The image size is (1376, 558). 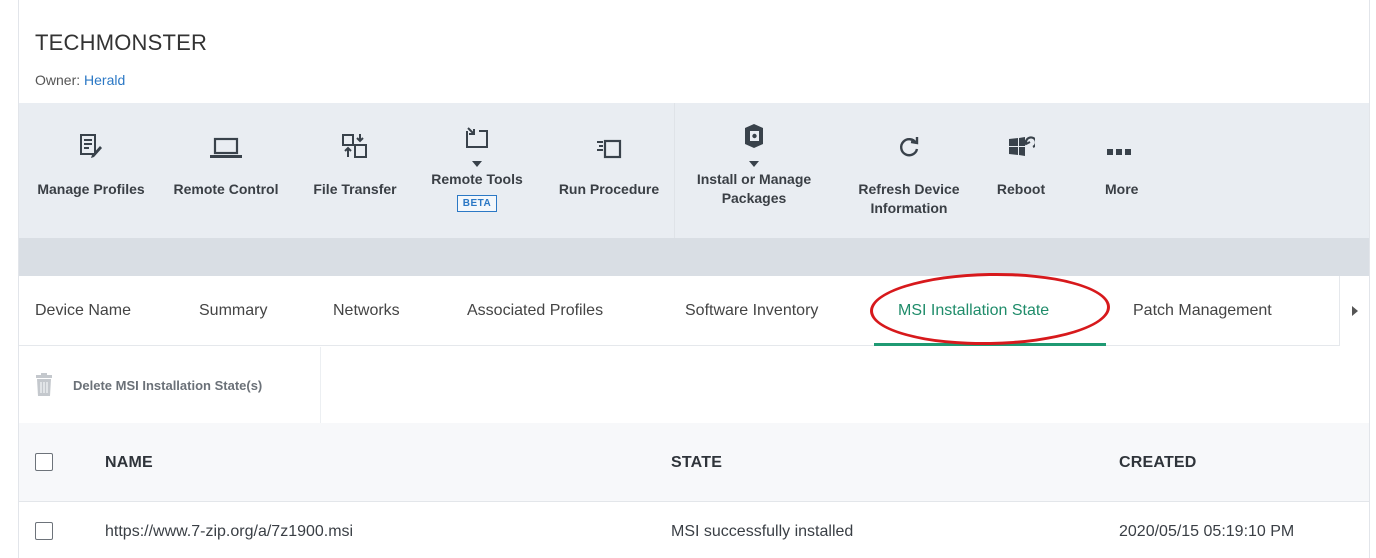 What do you see at coordinates (762, 531) in the screenshot?
I see `row-state-cell: MSI successfully installed` at bounding box center [762, 531].